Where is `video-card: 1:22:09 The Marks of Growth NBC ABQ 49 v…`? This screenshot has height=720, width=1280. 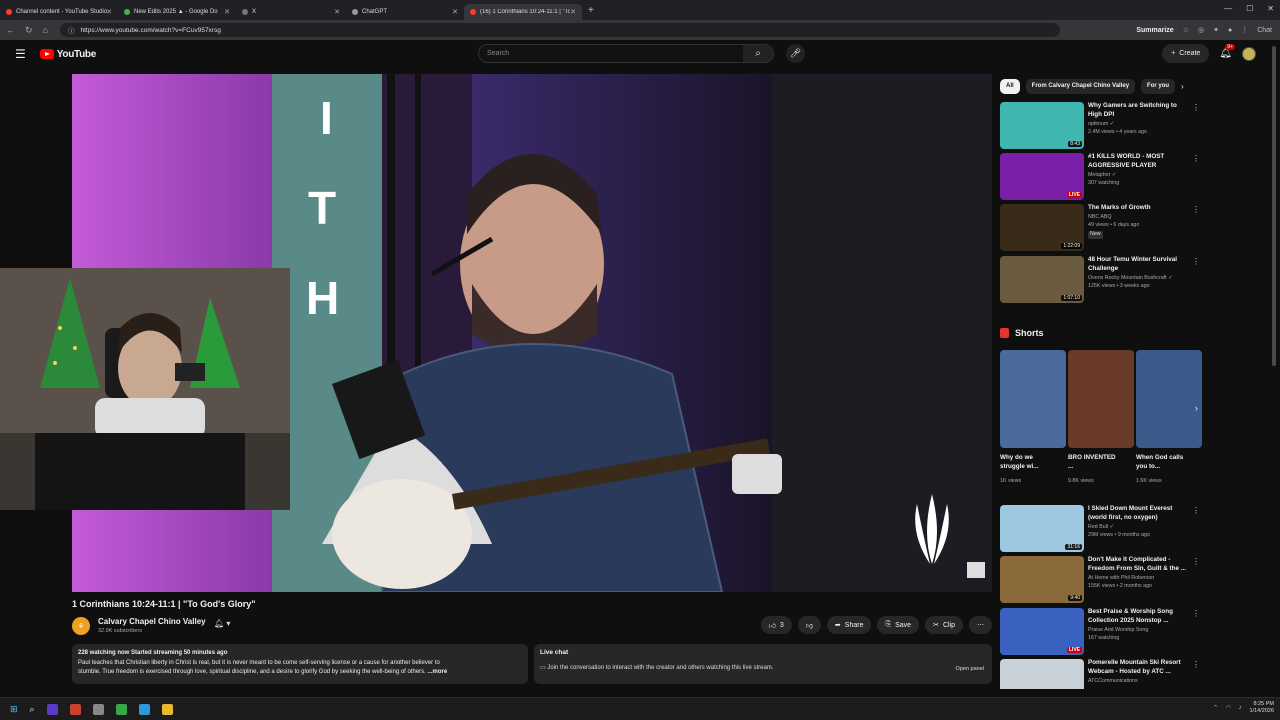
video-card: 1:22:09 The Marks of Growth NBC ABQ 49 v… is located at coordinates (1102, 228).